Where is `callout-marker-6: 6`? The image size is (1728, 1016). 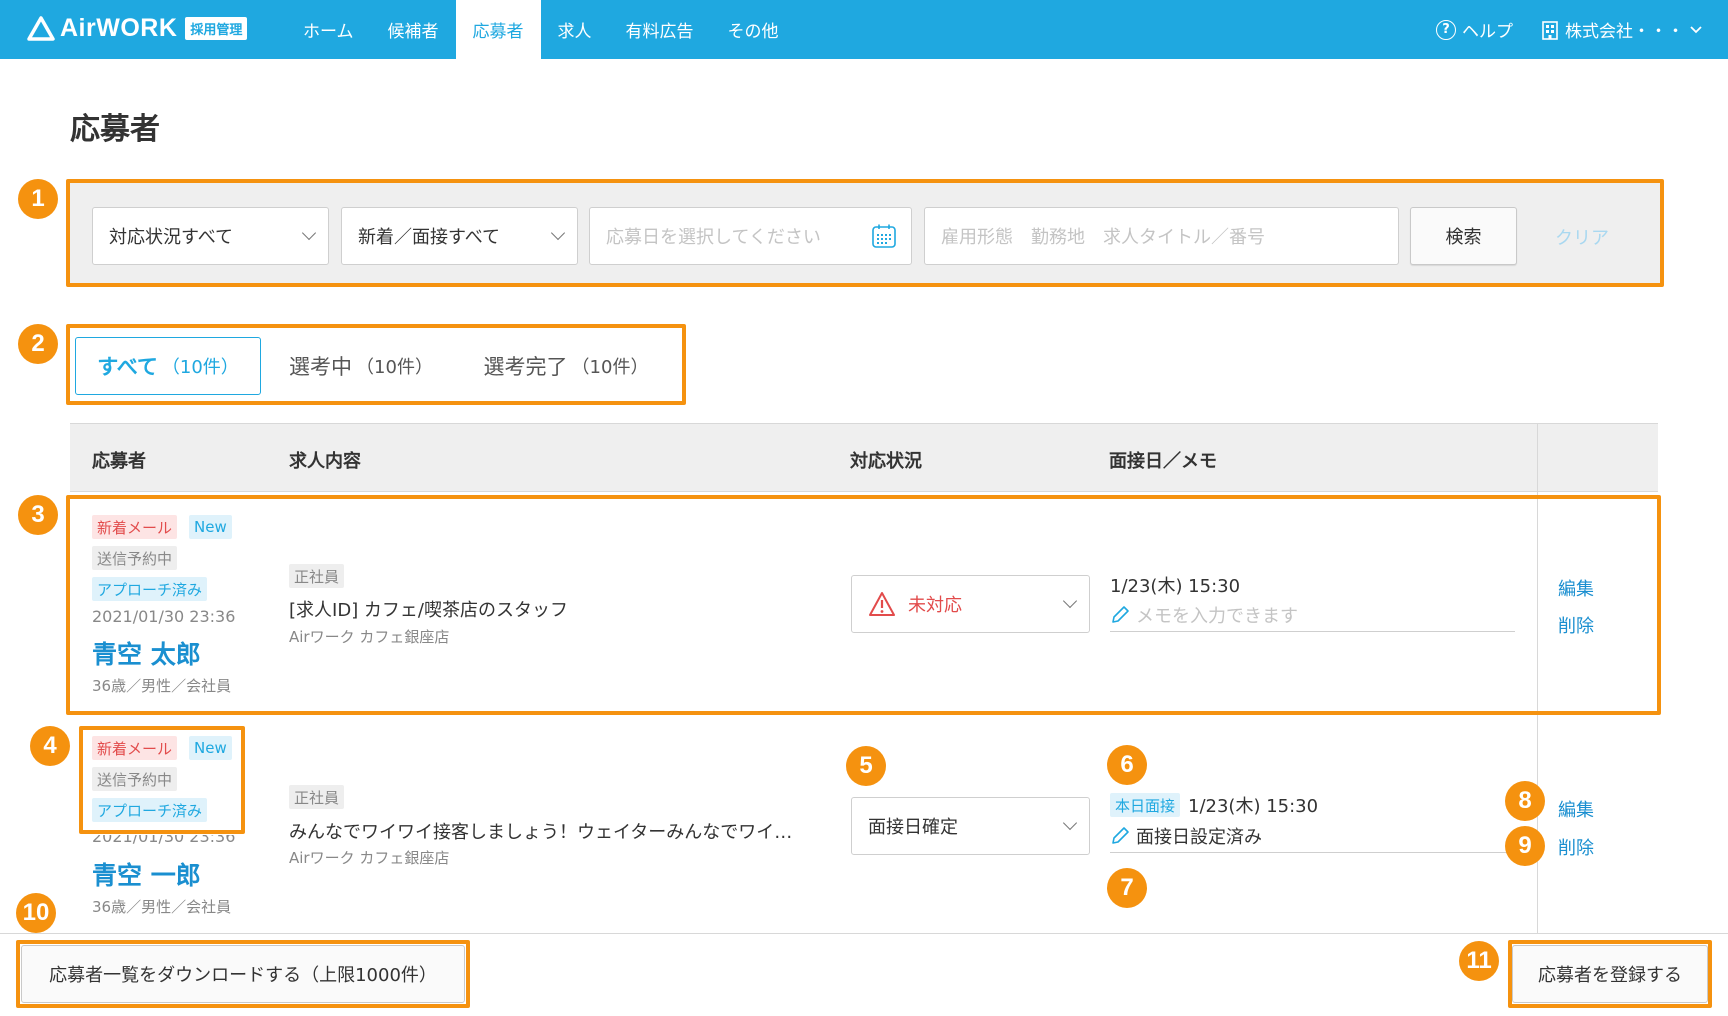
callout-marker-6: 6 is located at coordinates (1127, 765).